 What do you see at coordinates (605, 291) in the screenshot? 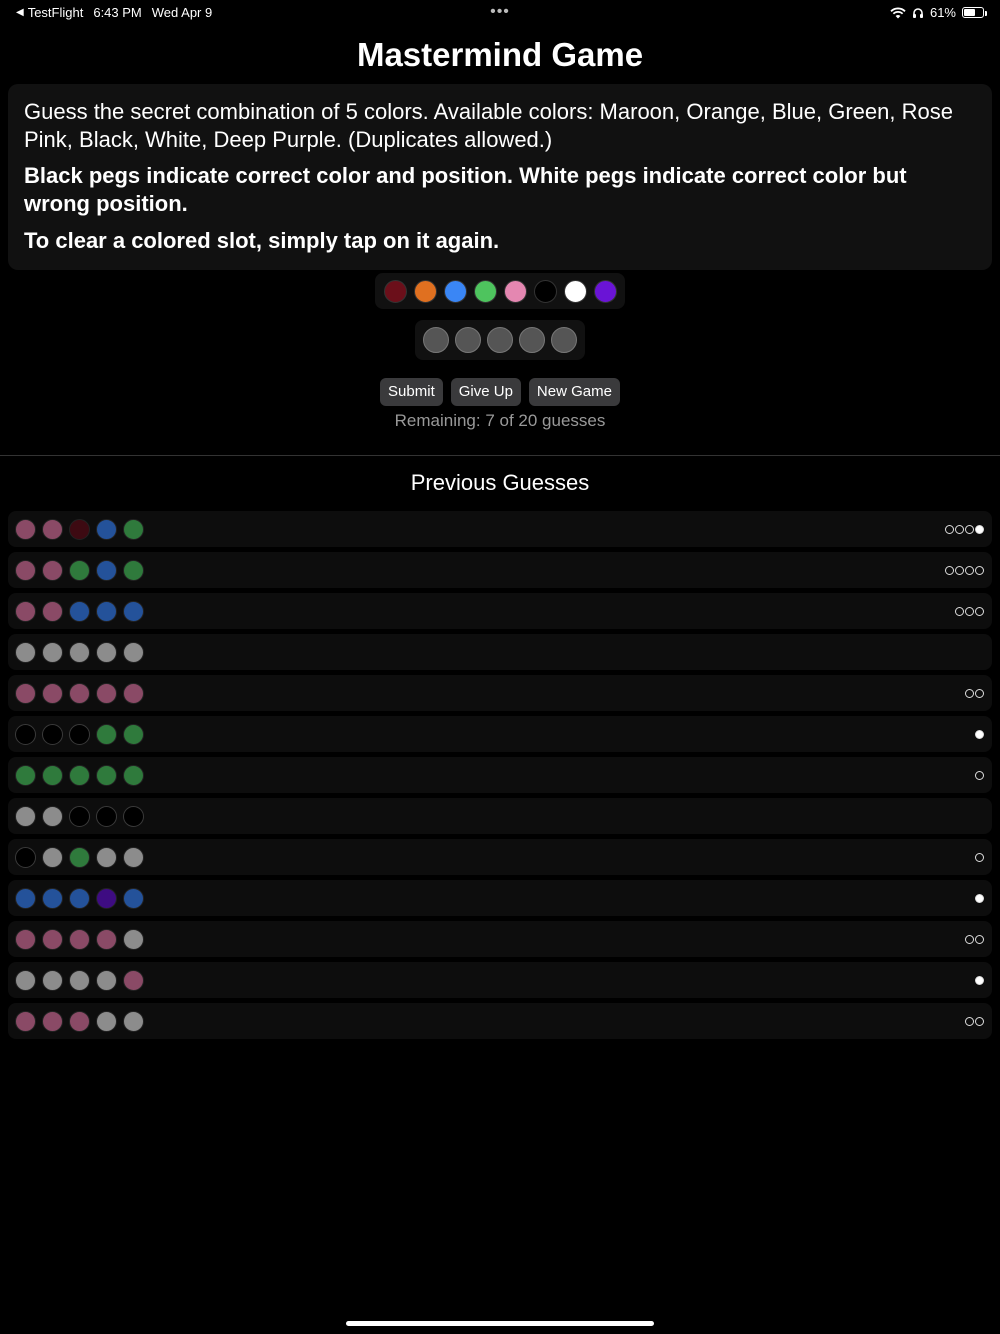
I see `color-swatch-deep-purple` at bounding box center [605, 291].